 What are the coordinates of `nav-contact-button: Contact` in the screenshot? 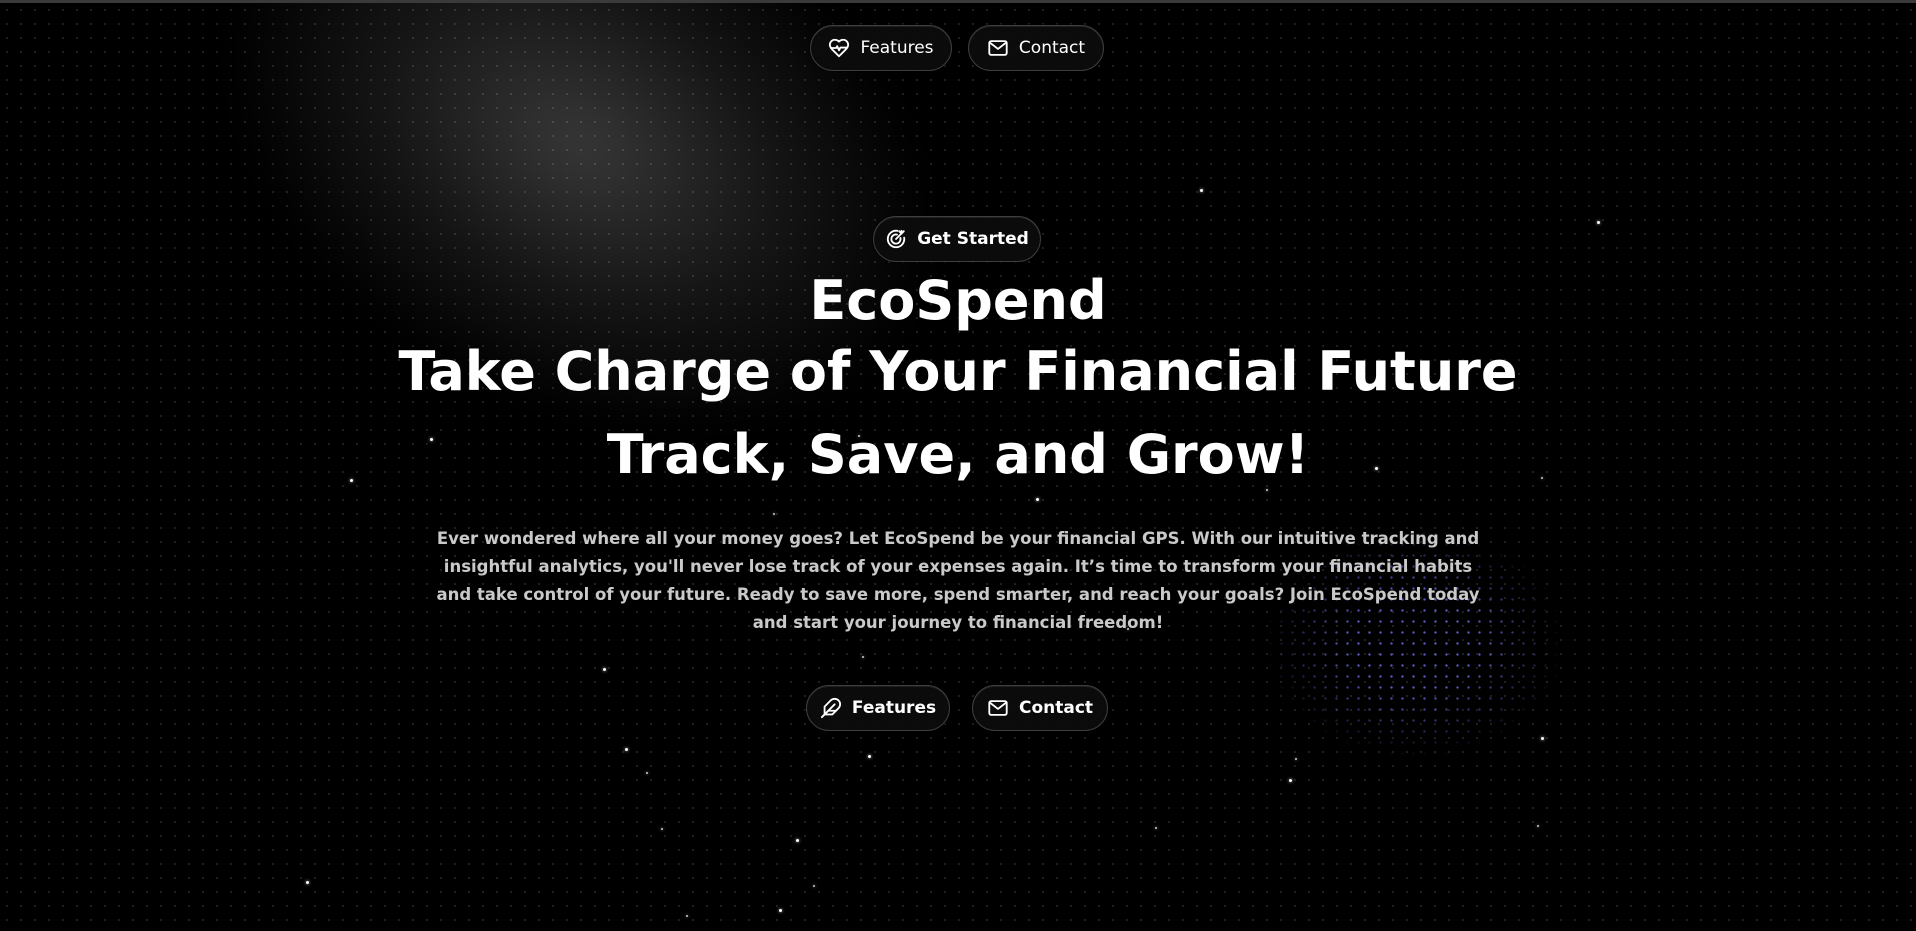 It's located at (1036, 48).